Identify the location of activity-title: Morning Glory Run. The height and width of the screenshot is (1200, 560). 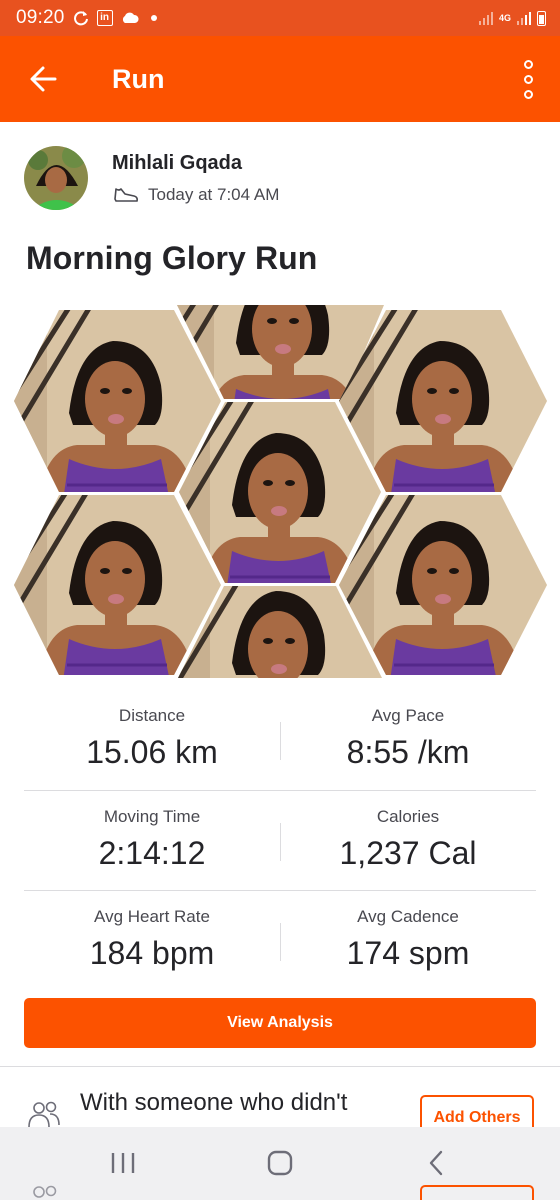
(172, 258).